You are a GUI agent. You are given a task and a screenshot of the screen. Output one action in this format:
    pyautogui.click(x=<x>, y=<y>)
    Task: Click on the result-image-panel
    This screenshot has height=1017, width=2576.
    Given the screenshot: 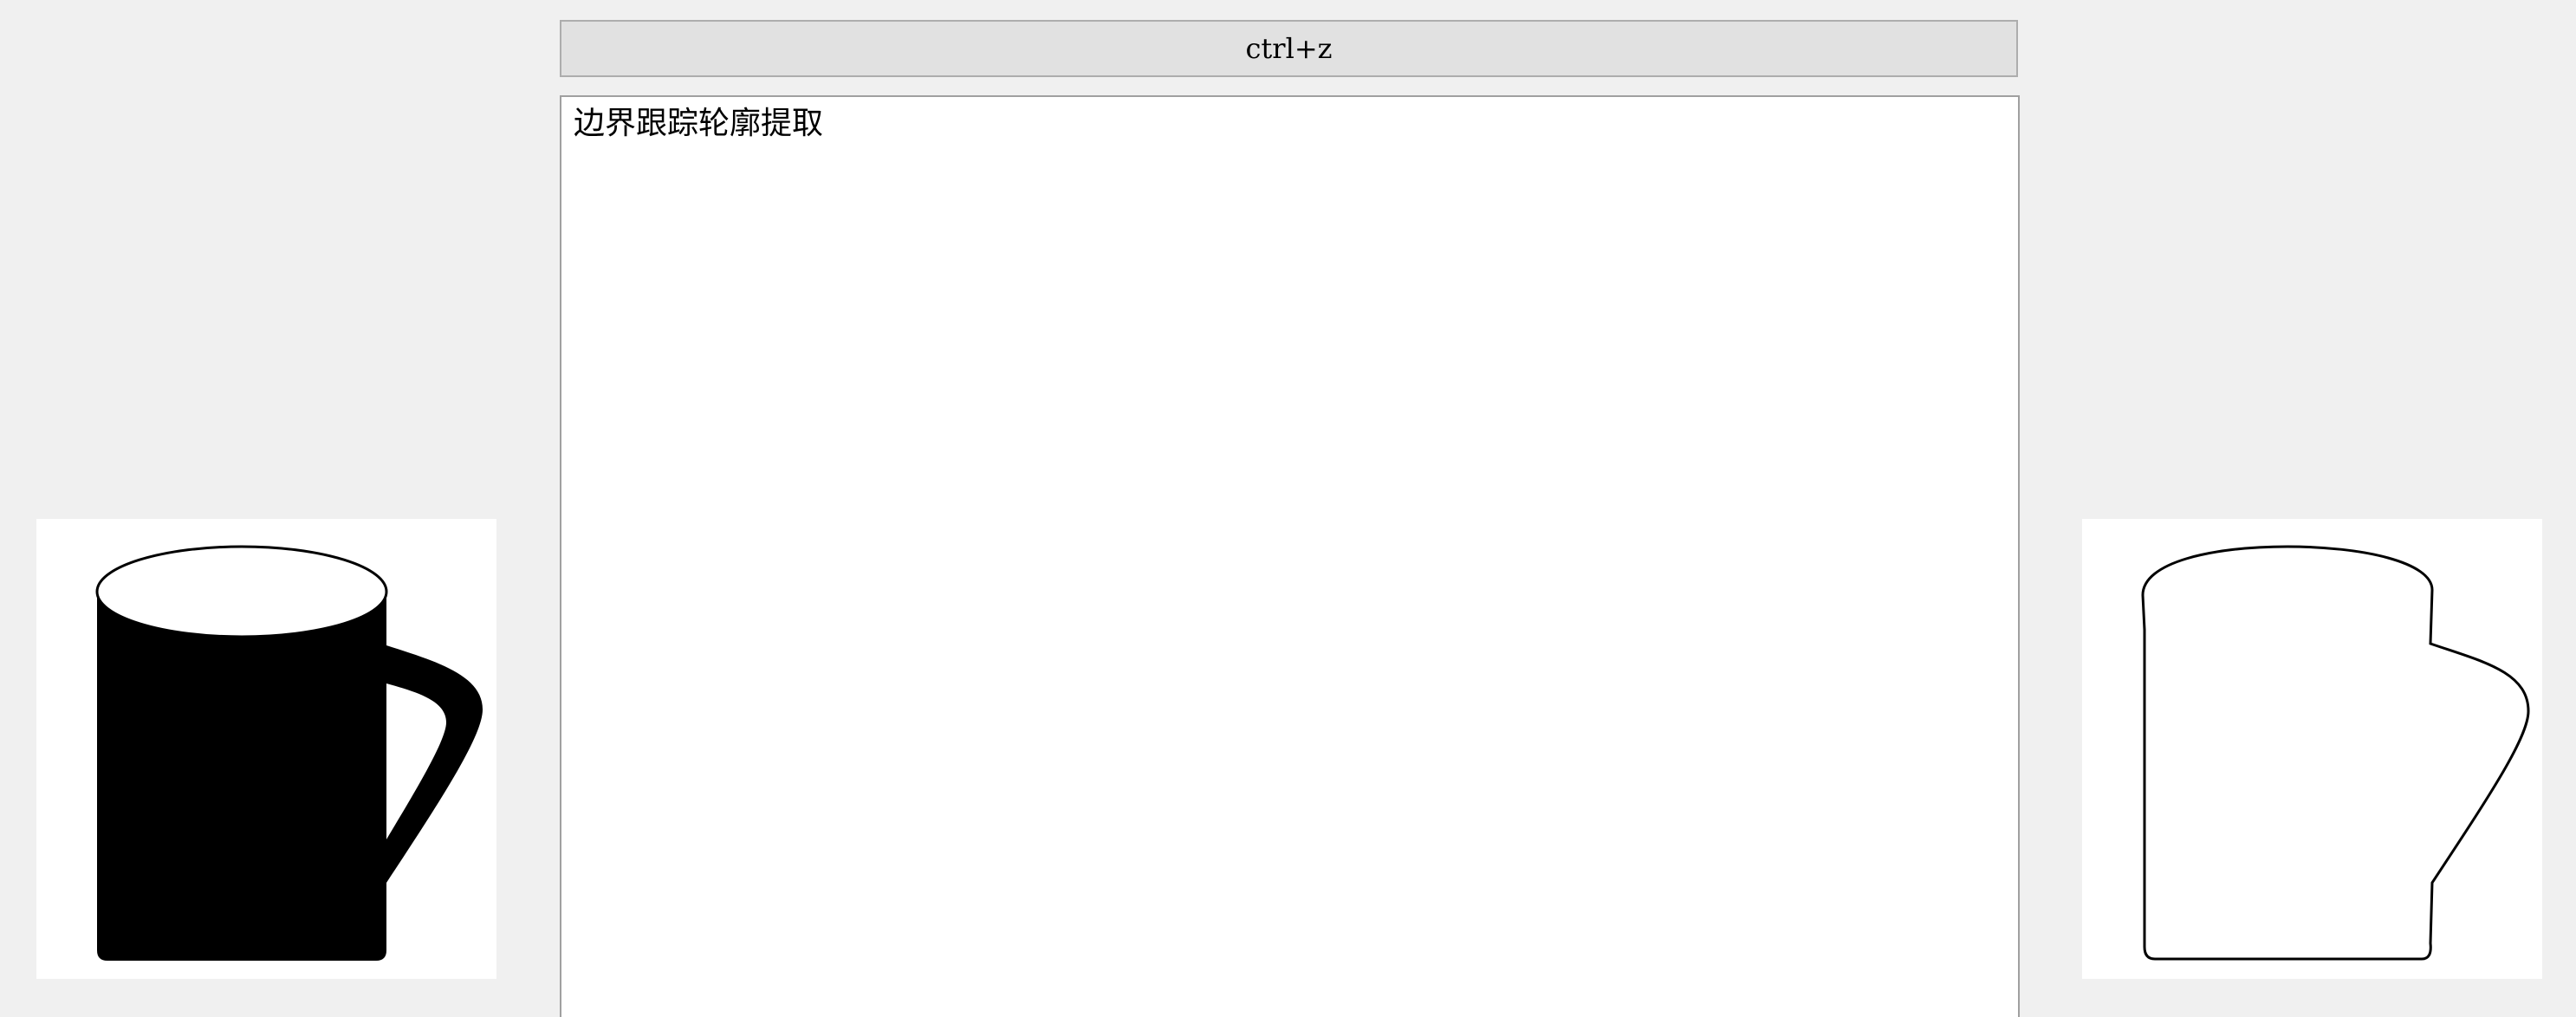 What is the action you would take?
    pyautogui.click(x=2312, y=749)
    